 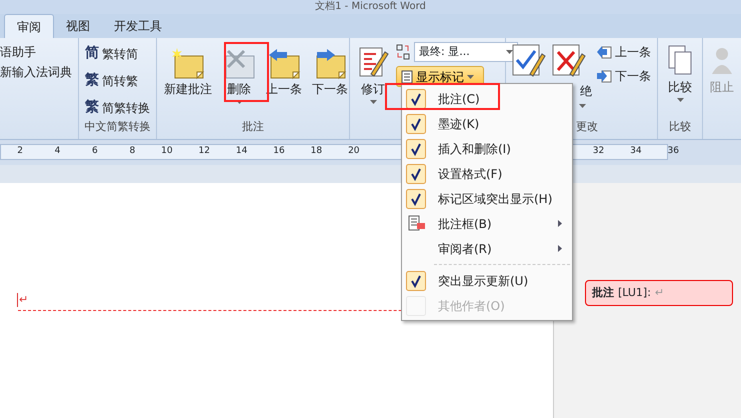 I want to click on ruler-number: 34, so click(x=635, y=151).